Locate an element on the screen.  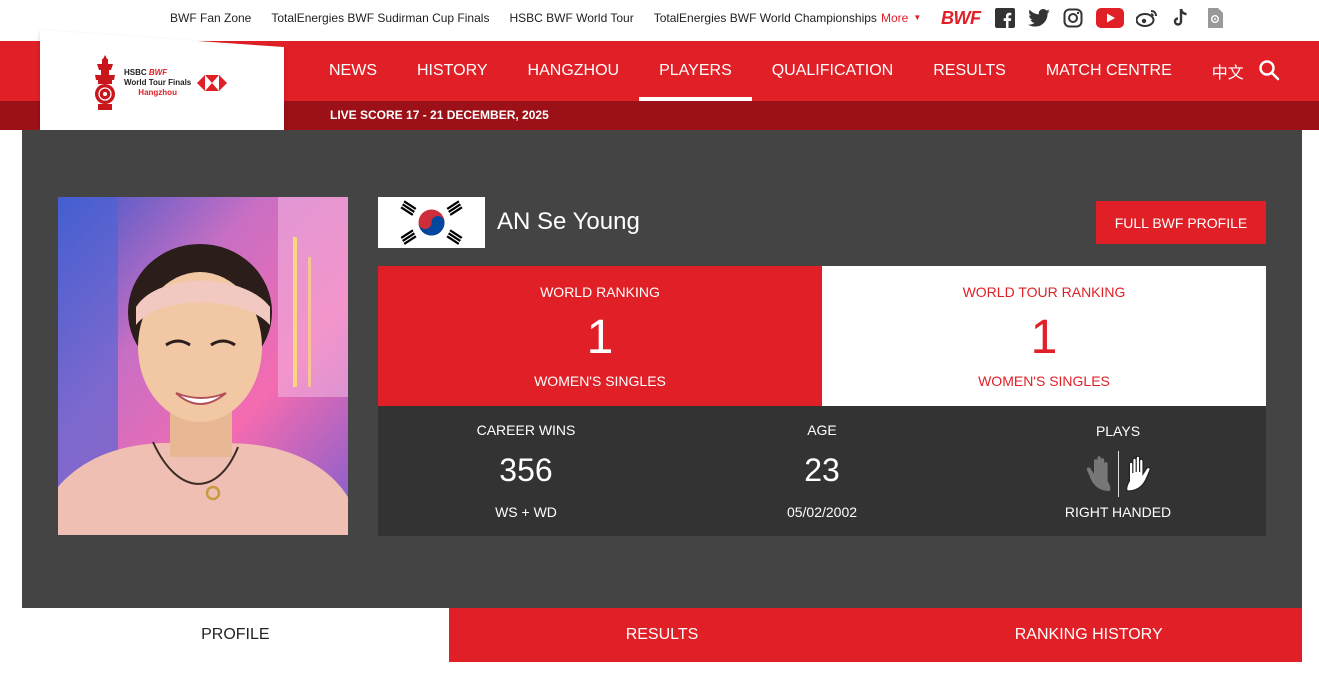
age-value: 23 is located at coordinates (822, 470).